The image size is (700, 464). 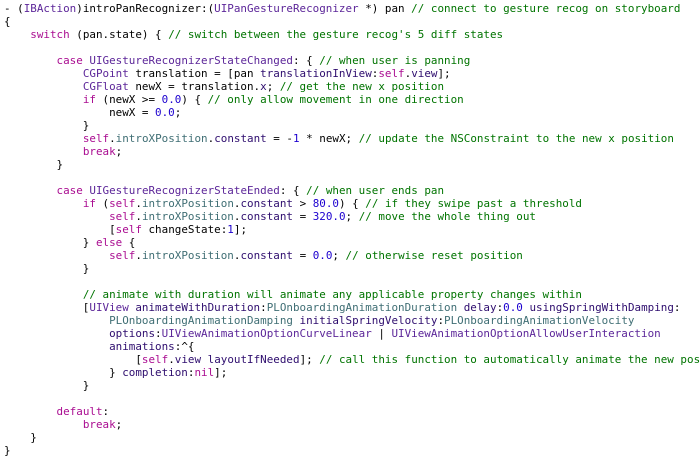 I want to click on number-token: 80.0, so click(x=325, y=203).